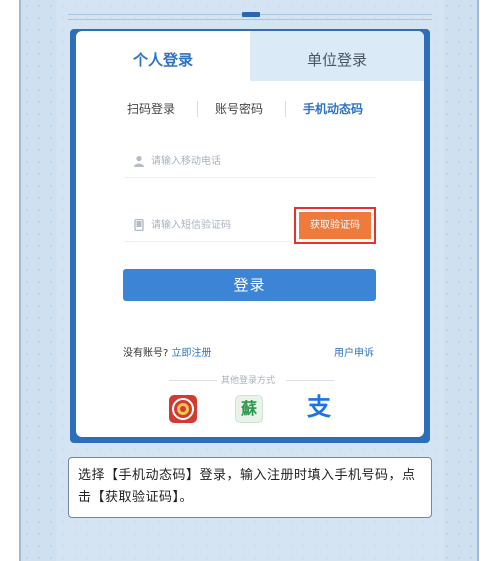  What do you see at coordinates (193, 380) in the screenshot?
I see `other-divider-left` at bounding box center [193, 380].